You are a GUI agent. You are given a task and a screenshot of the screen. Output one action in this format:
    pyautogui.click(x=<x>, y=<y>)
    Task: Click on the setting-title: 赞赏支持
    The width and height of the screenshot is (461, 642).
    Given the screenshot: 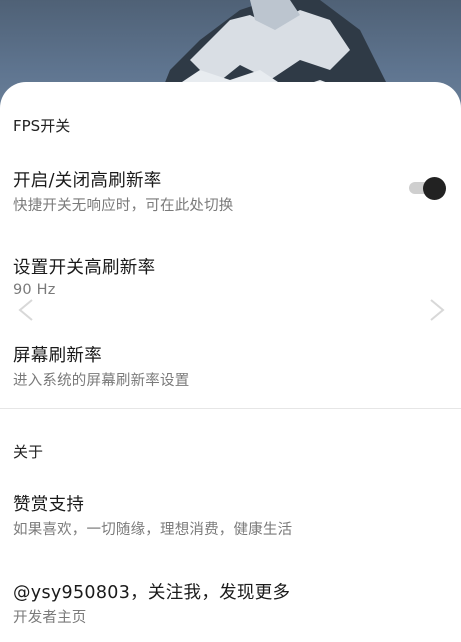 What is the action you would take?
    pyautogui.click(x=49, y=505)
    